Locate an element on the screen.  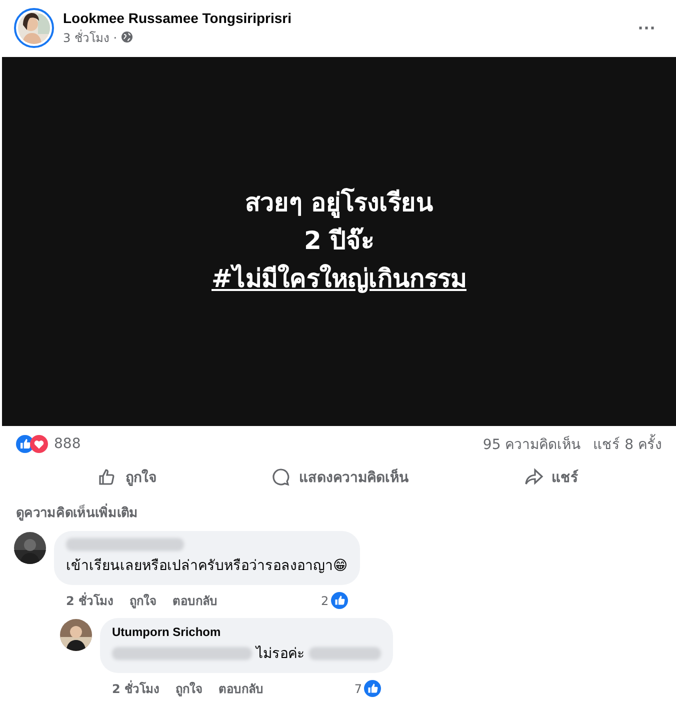
like-count: 2 is located at coordinates (324, 601).